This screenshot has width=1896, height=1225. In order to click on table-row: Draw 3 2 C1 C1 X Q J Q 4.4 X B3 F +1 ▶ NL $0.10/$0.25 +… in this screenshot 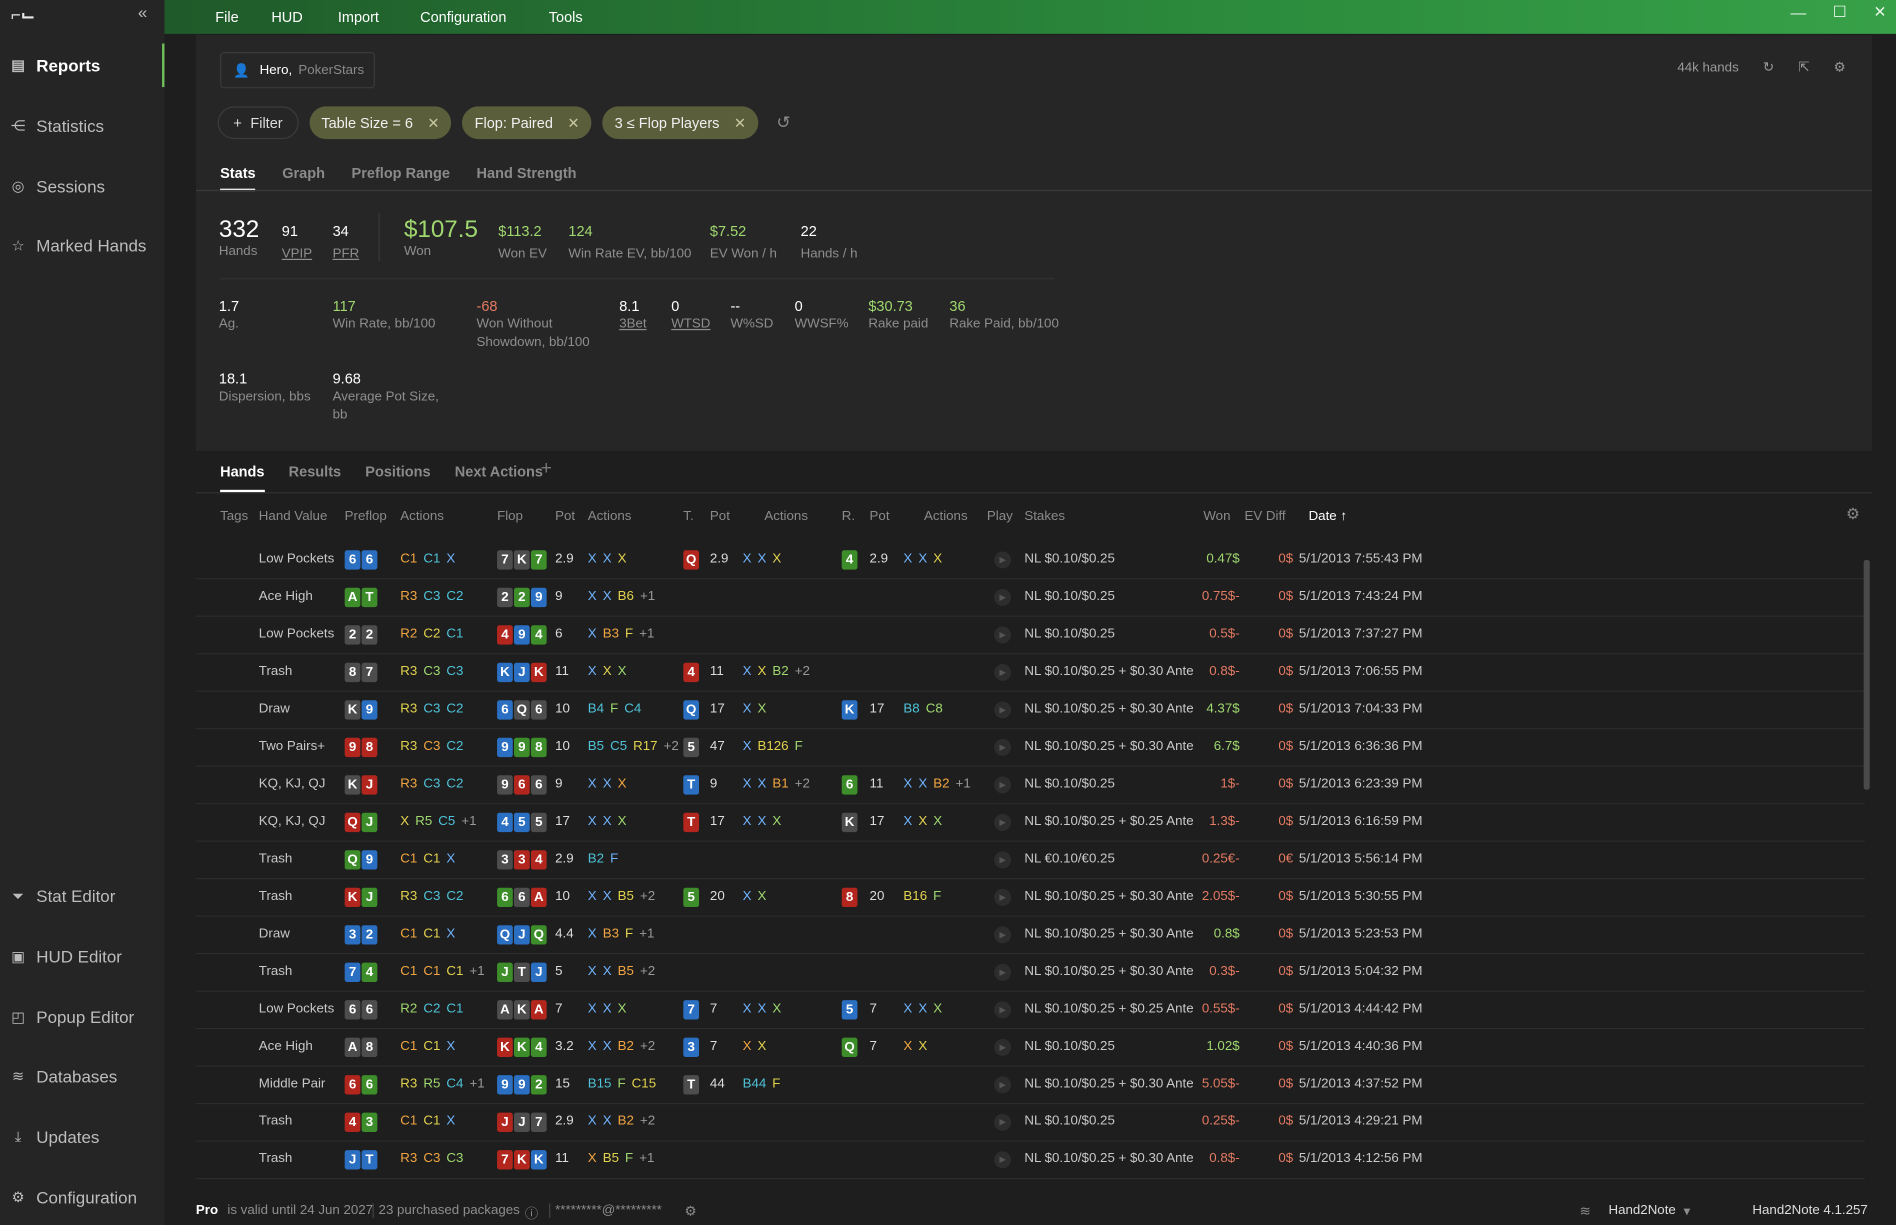, I will do `click(1030, 936)`.